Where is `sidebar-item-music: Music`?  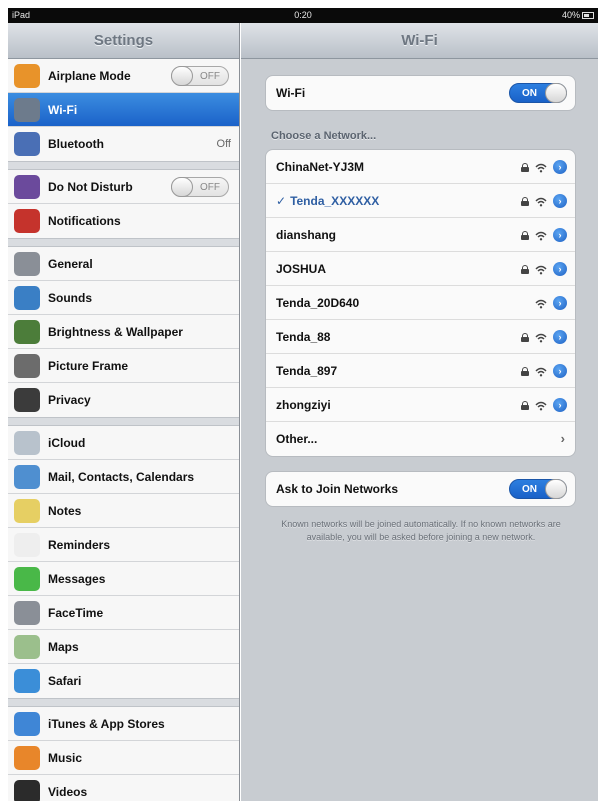 sidebar-item-music: Music is located at coordinates (123, 758).